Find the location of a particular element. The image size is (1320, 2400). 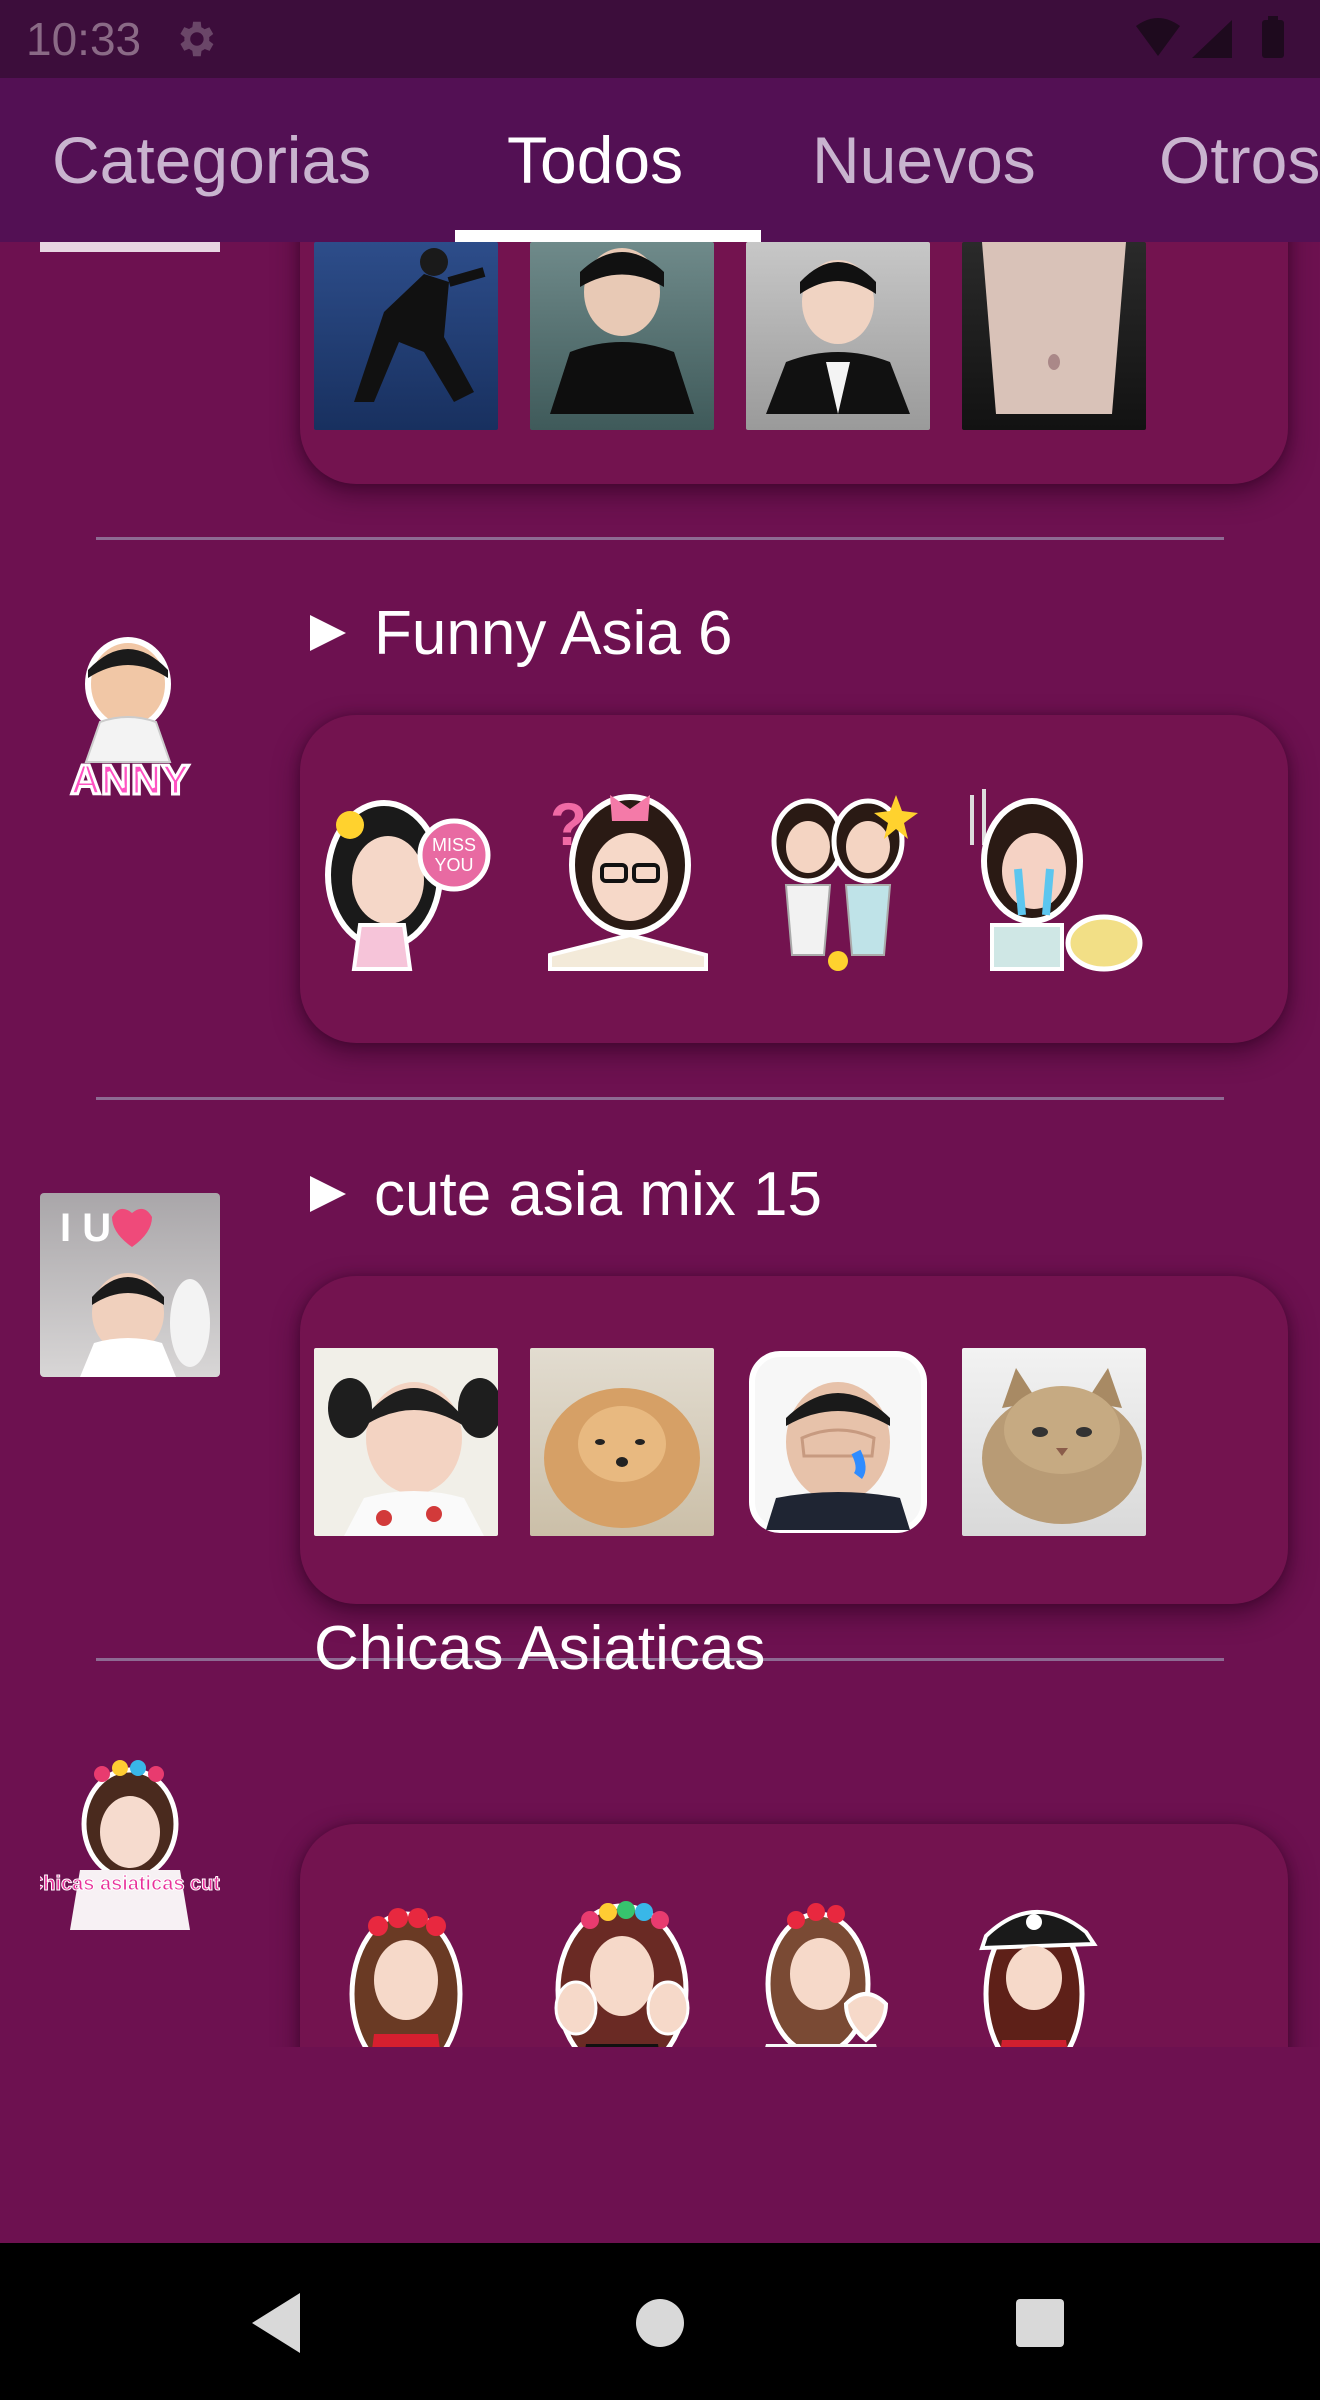

svg-text: MISS is located at coordinates (454, 845).